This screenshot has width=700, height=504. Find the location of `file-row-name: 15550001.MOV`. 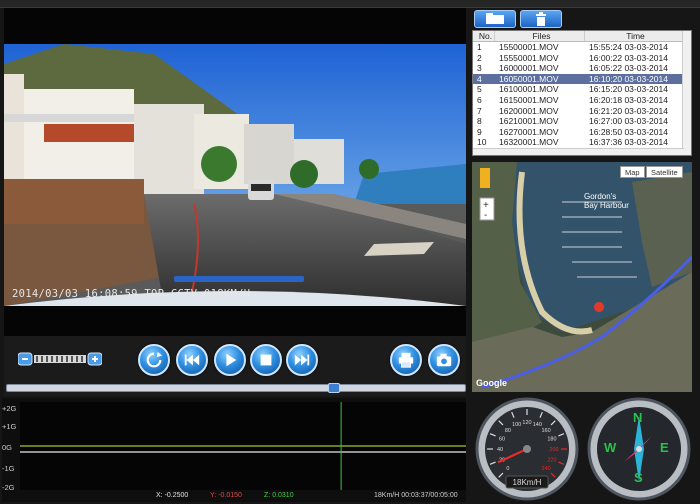

file-row-name: 15550001.MOV is located at coordinates (529, 57).